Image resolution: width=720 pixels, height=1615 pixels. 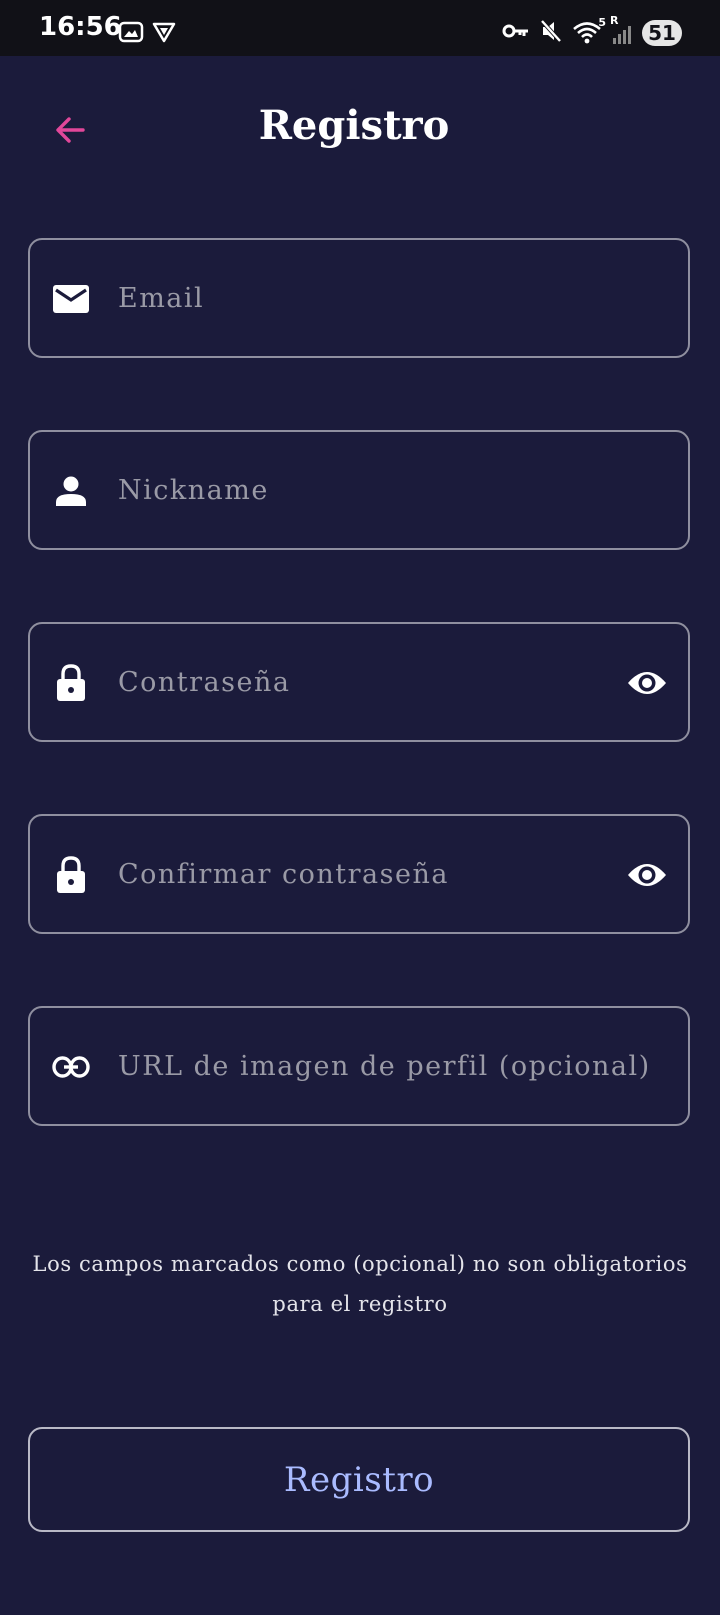 What do you see at coordinates (71, 1067) in the screenshot?
I see `link-icon` at bounding box center [71, 1067].